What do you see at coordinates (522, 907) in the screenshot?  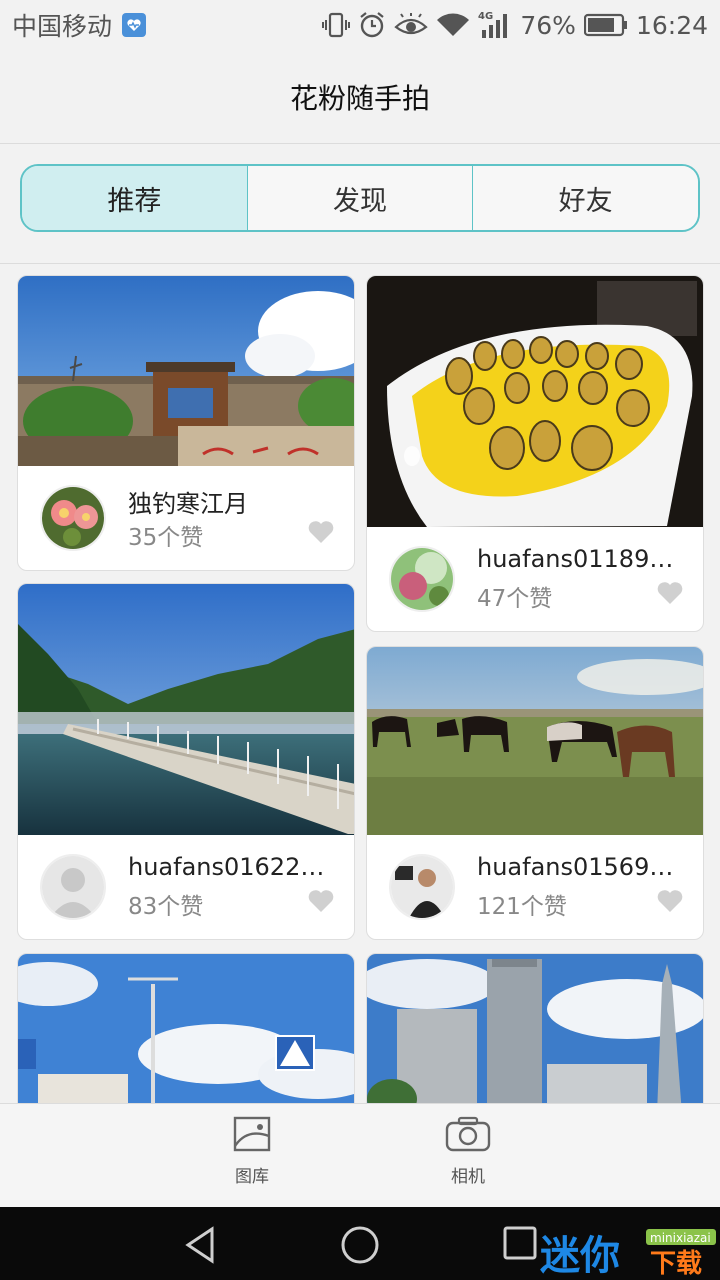 I see `like-count: 121个赞` at bounding box center [522, 907].